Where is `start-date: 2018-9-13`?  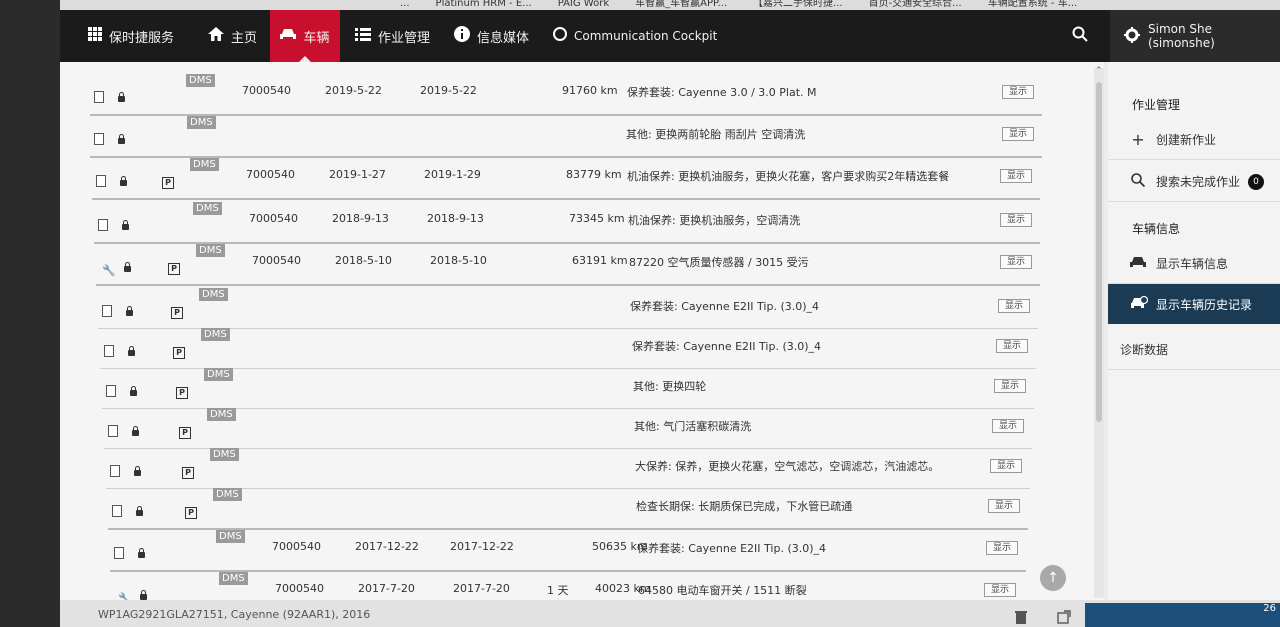 start-date: 2018-9-13 is located at coordinates (360, 218).